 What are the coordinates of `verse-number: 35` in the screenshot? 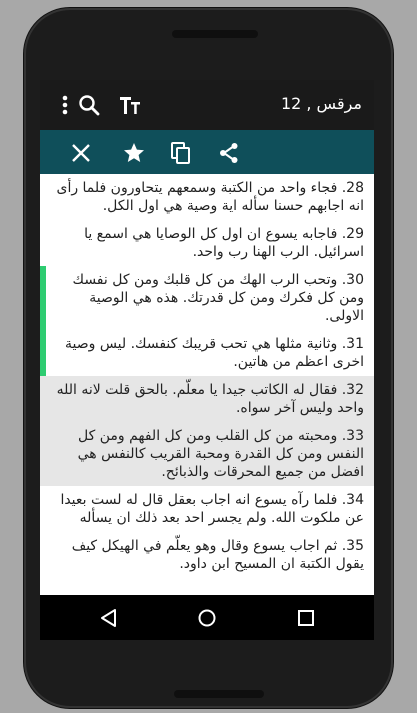 It's located at (355, 546).